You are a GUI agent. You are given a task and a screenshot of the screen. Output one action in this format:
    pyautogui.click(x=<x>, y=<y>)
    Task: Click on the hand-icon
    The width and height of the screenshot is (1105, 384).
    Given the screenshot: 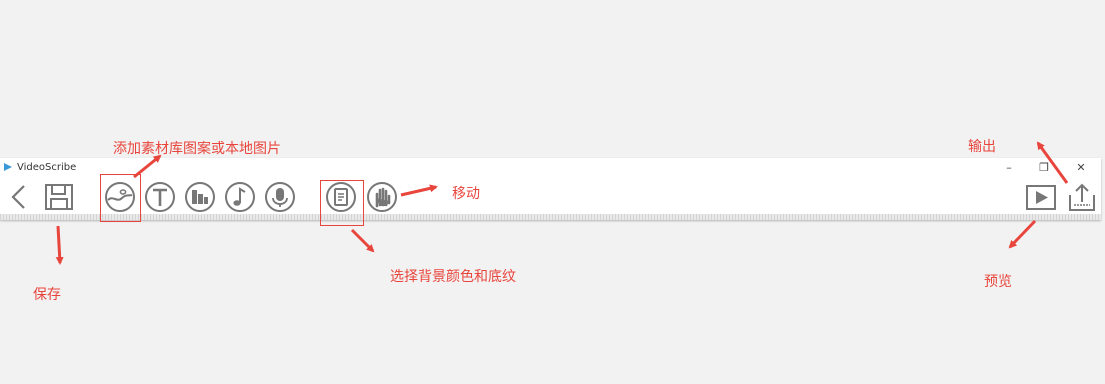 What is the action you would take?
    pyautogui.click(x=382, y=197)
    